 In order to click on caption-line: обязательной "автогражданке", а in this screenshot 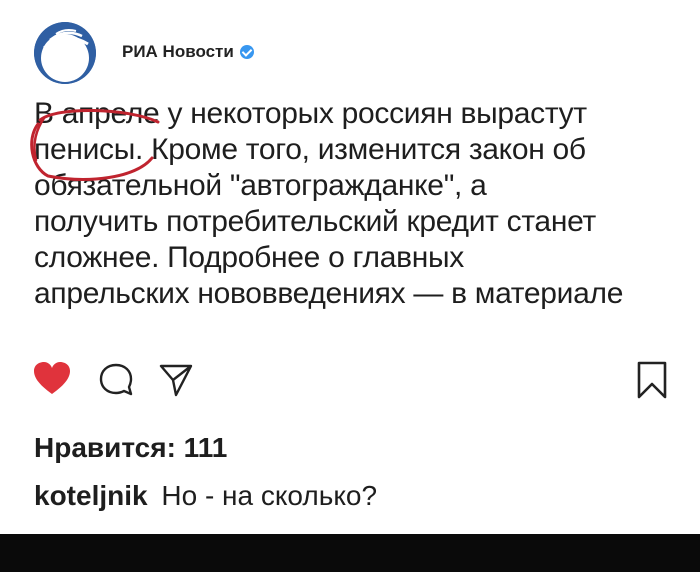, I will do `click(260, 185)`.